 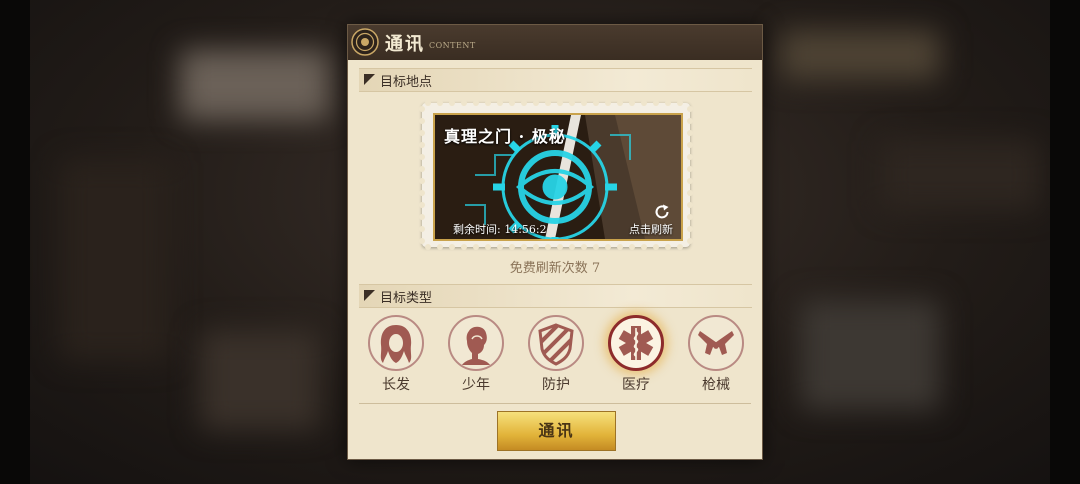 What do you see at coordinates (662, 212) in the screenshot?
I see `refresh-icon` at bounding box center [662, 212].